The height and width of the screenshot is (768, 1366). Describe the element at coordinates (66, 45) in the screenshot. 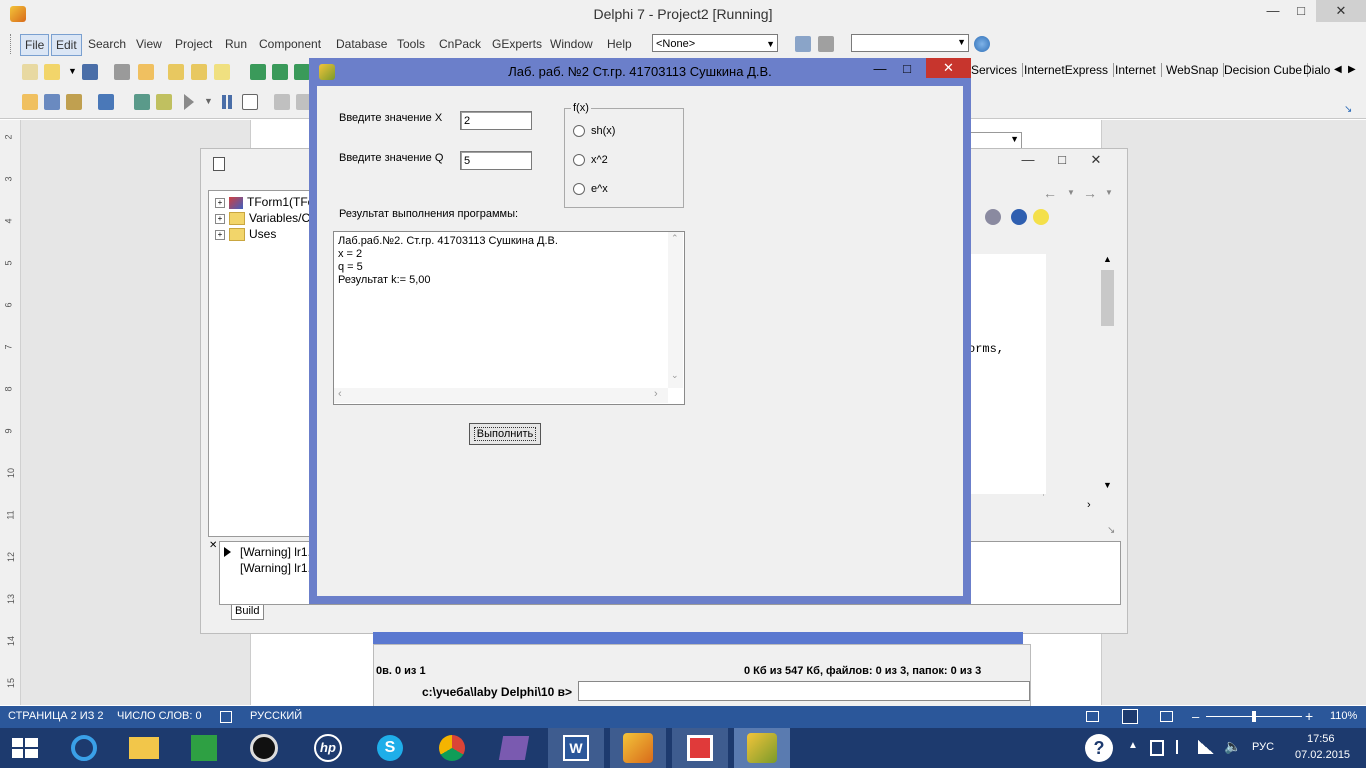

I see `menu-edit: Edit` at that location.